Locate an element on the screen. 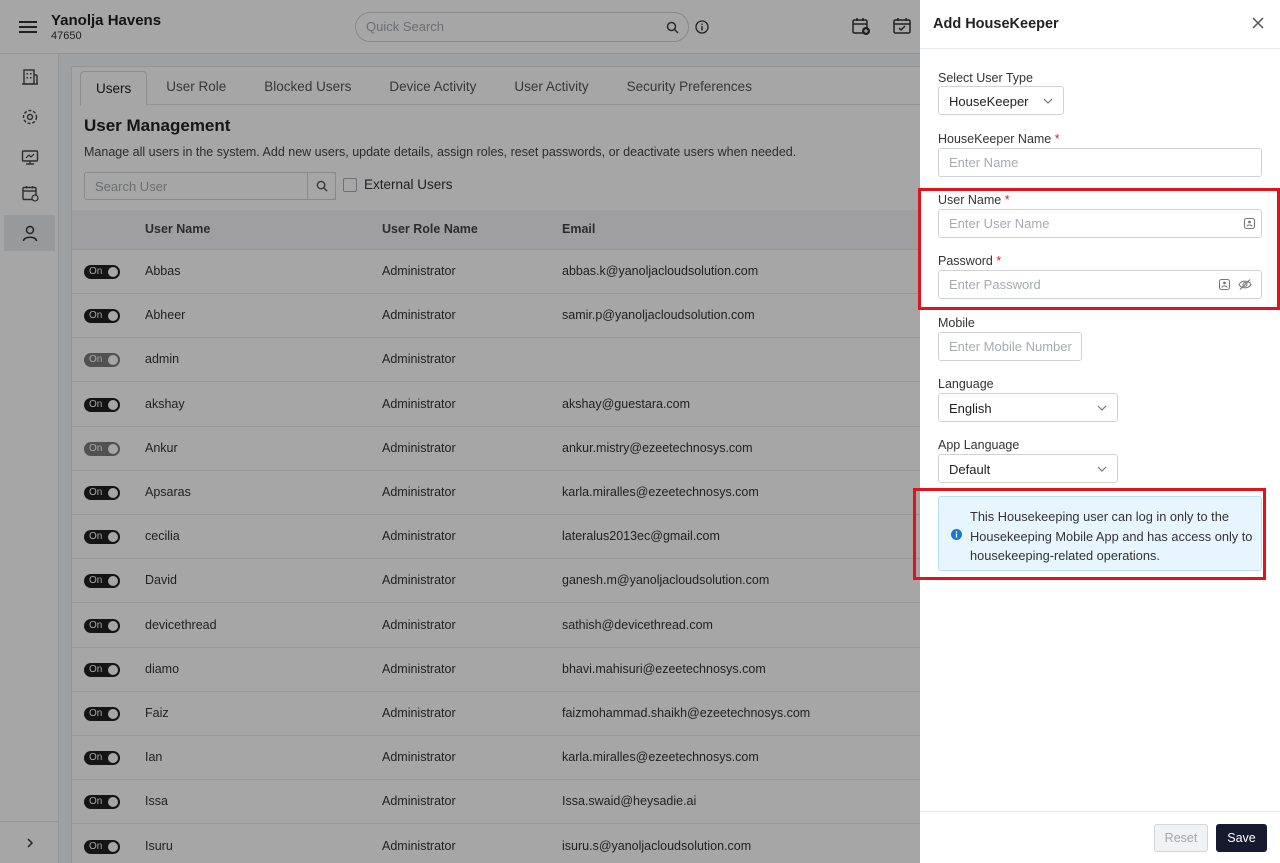 The image size is (1280, 863). reset-button: Reset is located at coordinates (1181, 838).